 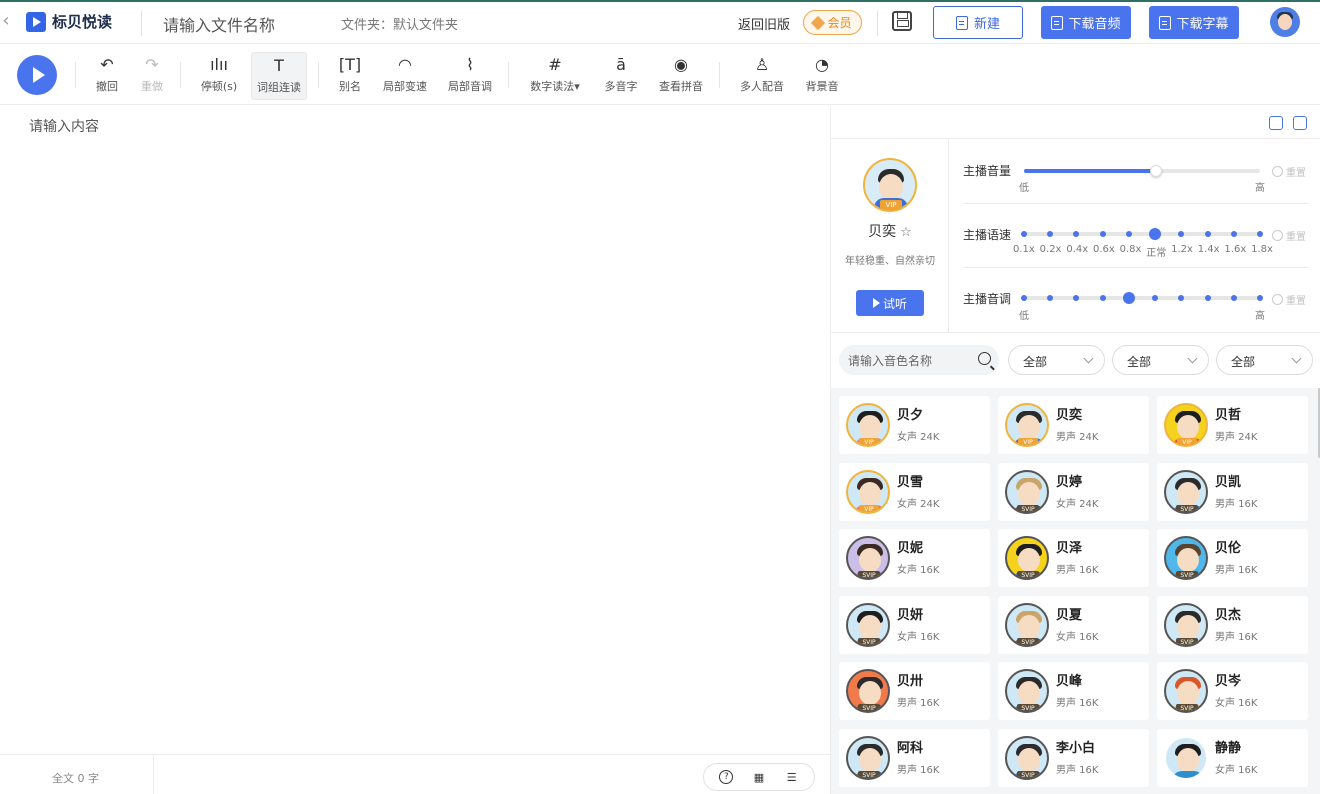 What do you see at coordinates (1194, 22) in the screenshot?
I see `download-subtitle-button: 下载字幕` at bounding box center [1194, 22].